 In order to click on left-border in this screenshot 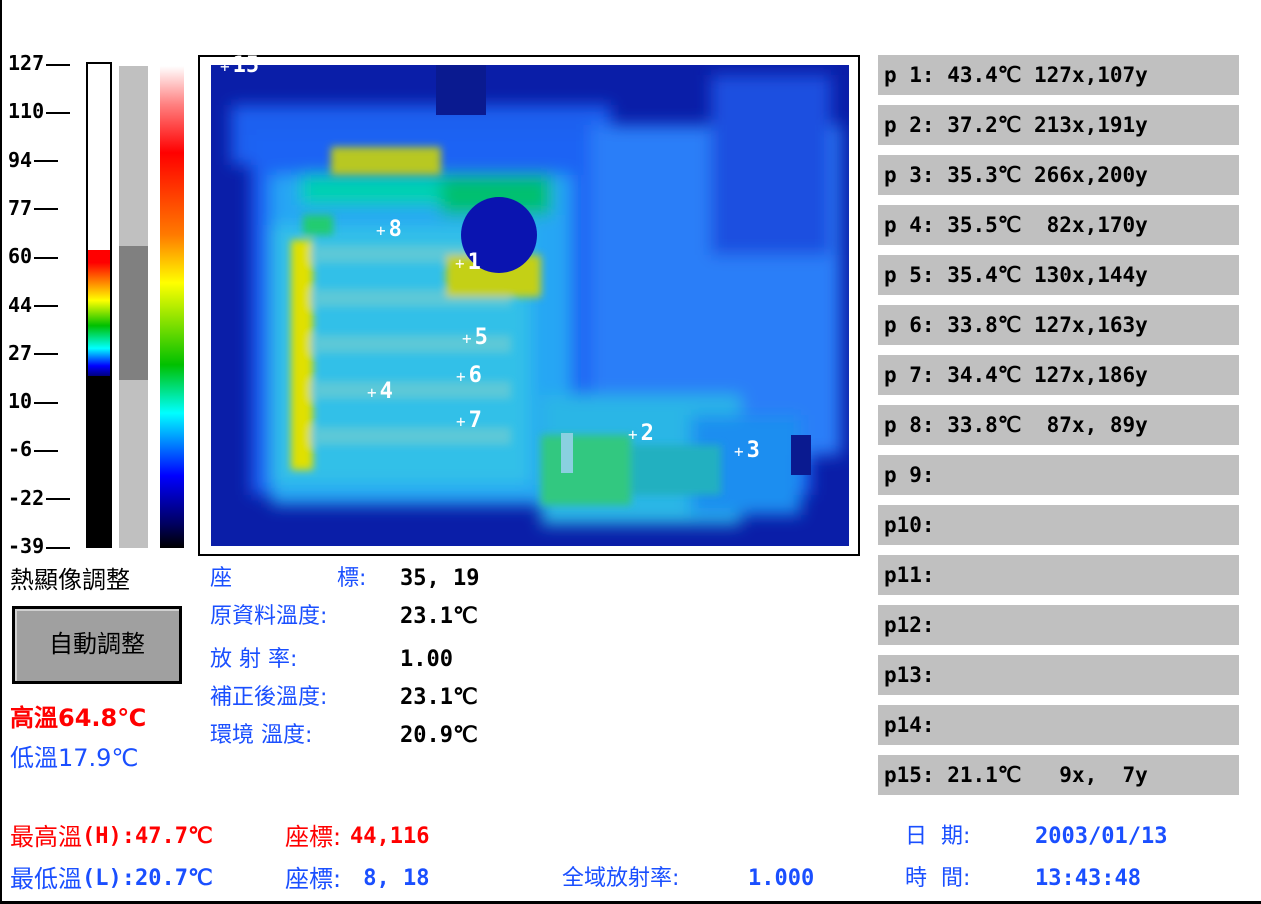, I will do `click(1, 452)`.